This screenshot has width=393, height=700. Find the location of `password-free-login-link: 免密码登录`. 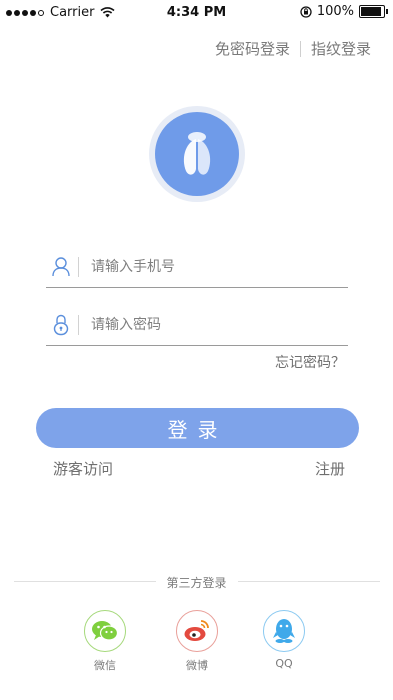

password-free-login-link: 免密码登录 is located at coordinates (252, 48).